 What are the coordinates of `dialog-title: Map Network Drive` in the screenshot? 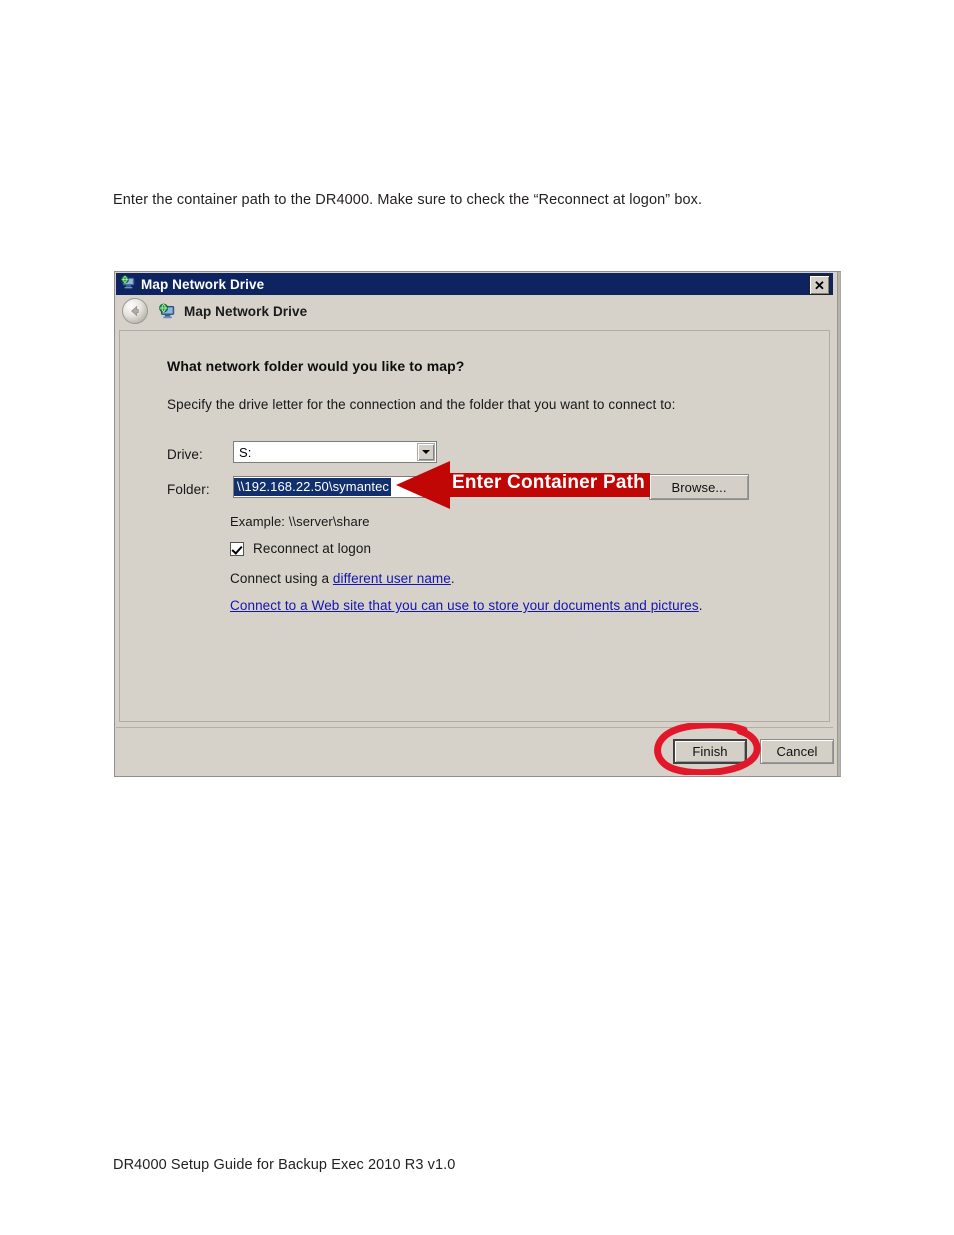 It's located at (203, 284).